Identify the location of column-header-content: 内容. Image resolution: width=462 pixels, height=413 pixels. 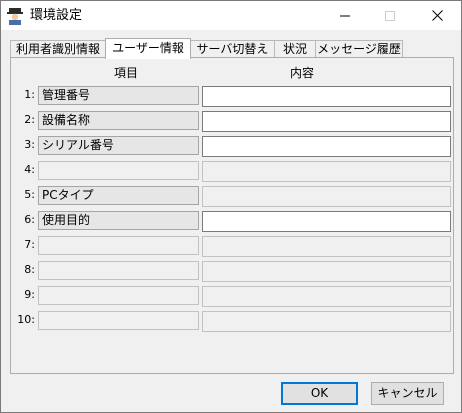
(302, 73).